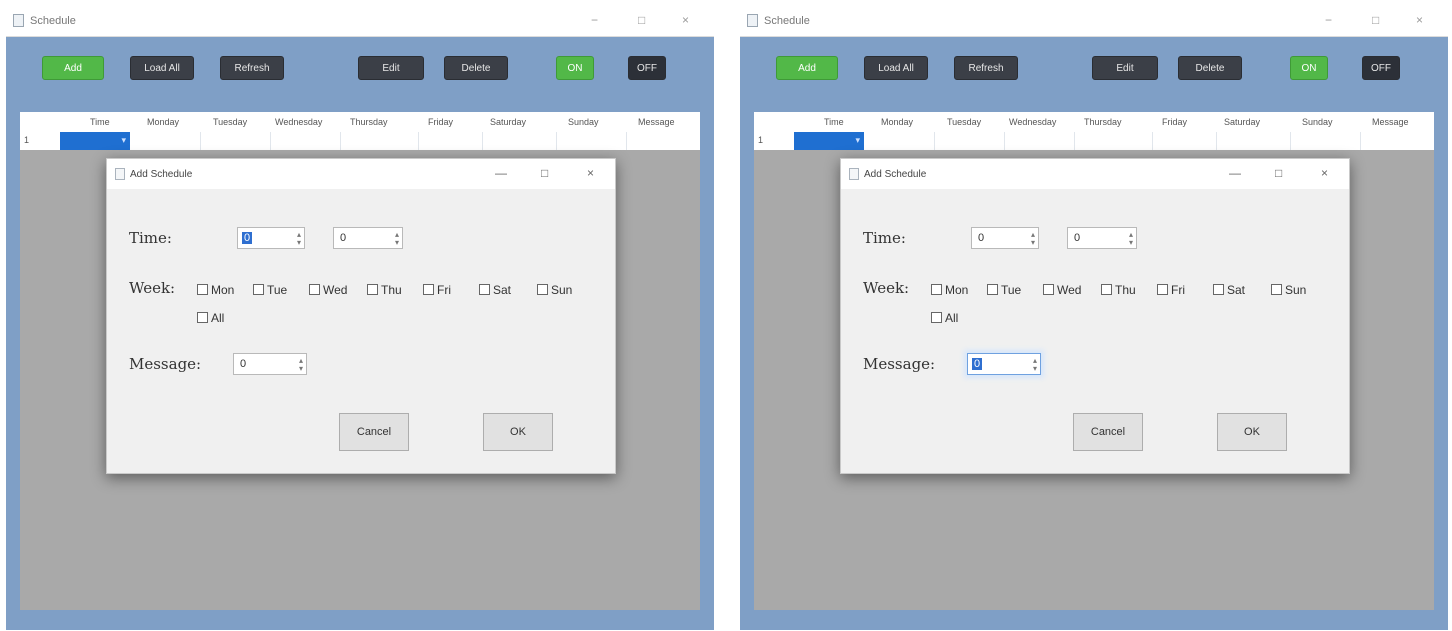 The width and height of the screenshot is (1452, 631). I want to click on chevron-down-icon: ▾, so click(857, 140).